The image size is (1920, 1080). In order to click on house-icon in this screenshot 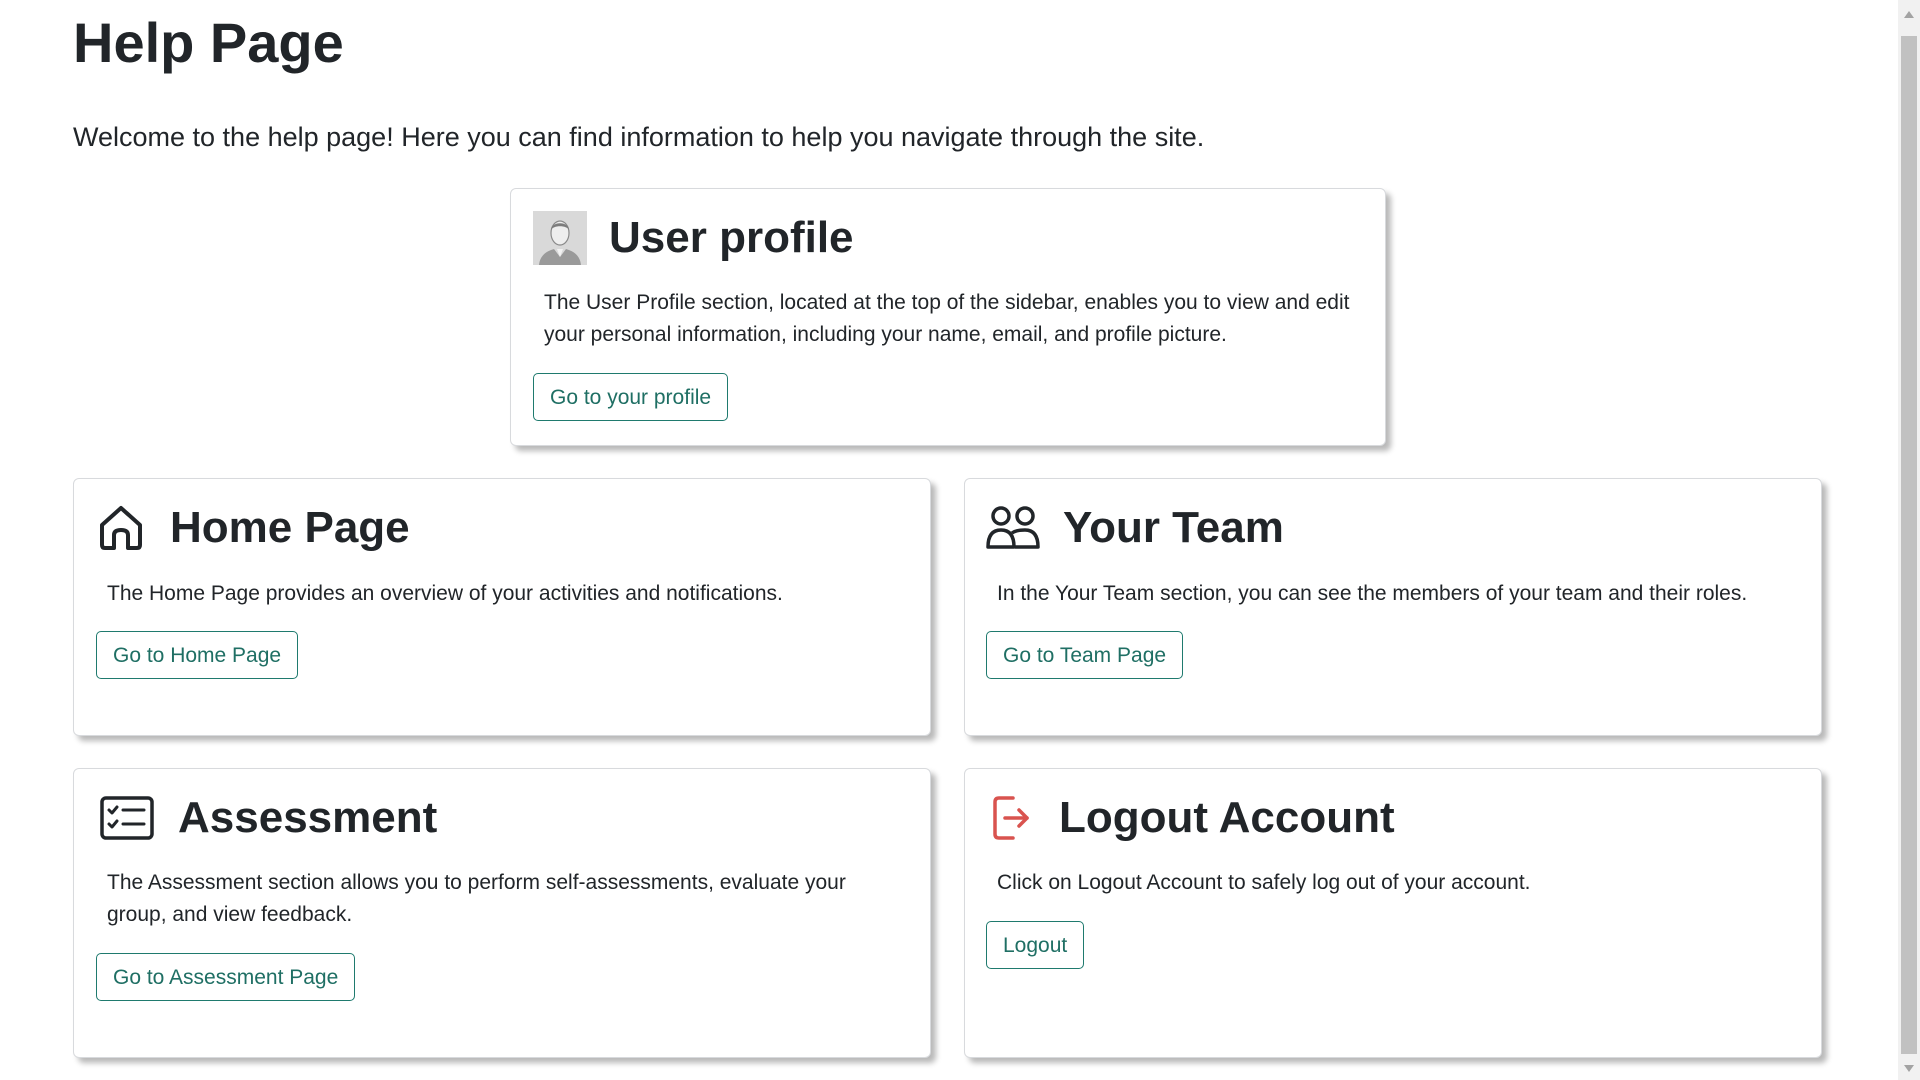, I will do `click(121, 528)`.